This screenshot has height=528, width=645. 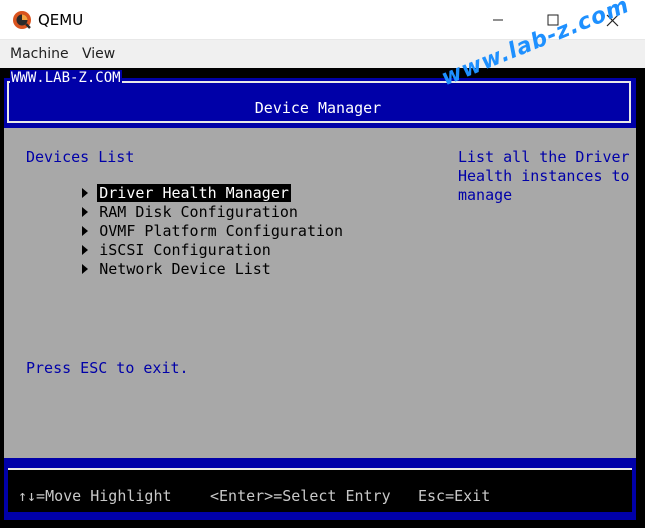 What do you see at coordinates (544, 157) in the screenshot?
I see `help-line: List all the Driver` at bounding box center [544, 157].